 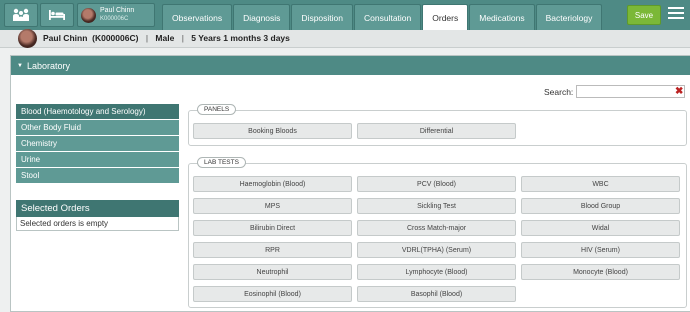 I want to click on patient-chip: Paul Chinn K000006C, so click(x=116, y=15).